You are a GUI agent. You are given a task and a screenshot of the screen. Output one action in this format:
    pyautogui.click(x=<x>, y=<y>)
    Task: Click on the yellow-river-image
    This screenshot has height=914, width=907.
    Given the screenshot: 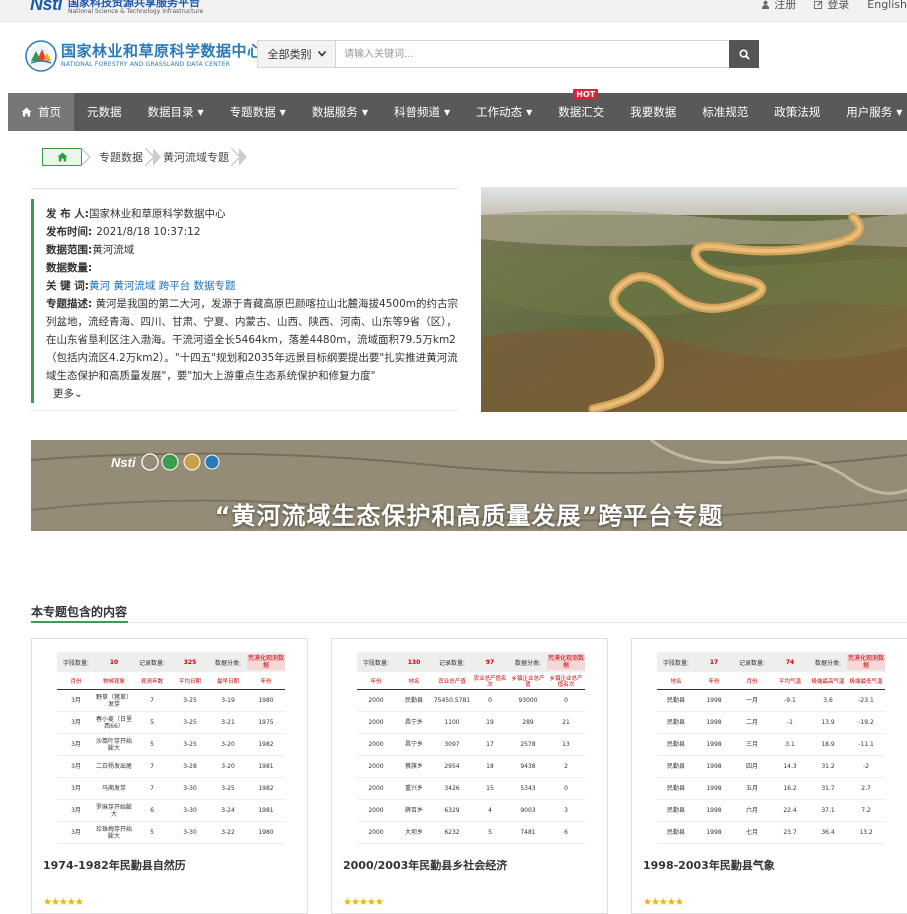 What is the action you would take?
    pyautogui.click(x=694, y=299)
    